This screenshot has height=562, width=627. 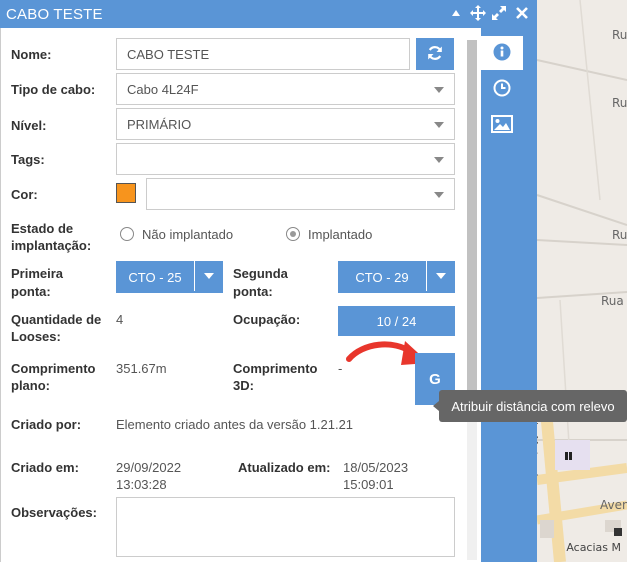 What do you see at coordinates (435, 379) in the screenshot?
I see `assign-relief-distance-label: G` at bounding box center [435, 379].